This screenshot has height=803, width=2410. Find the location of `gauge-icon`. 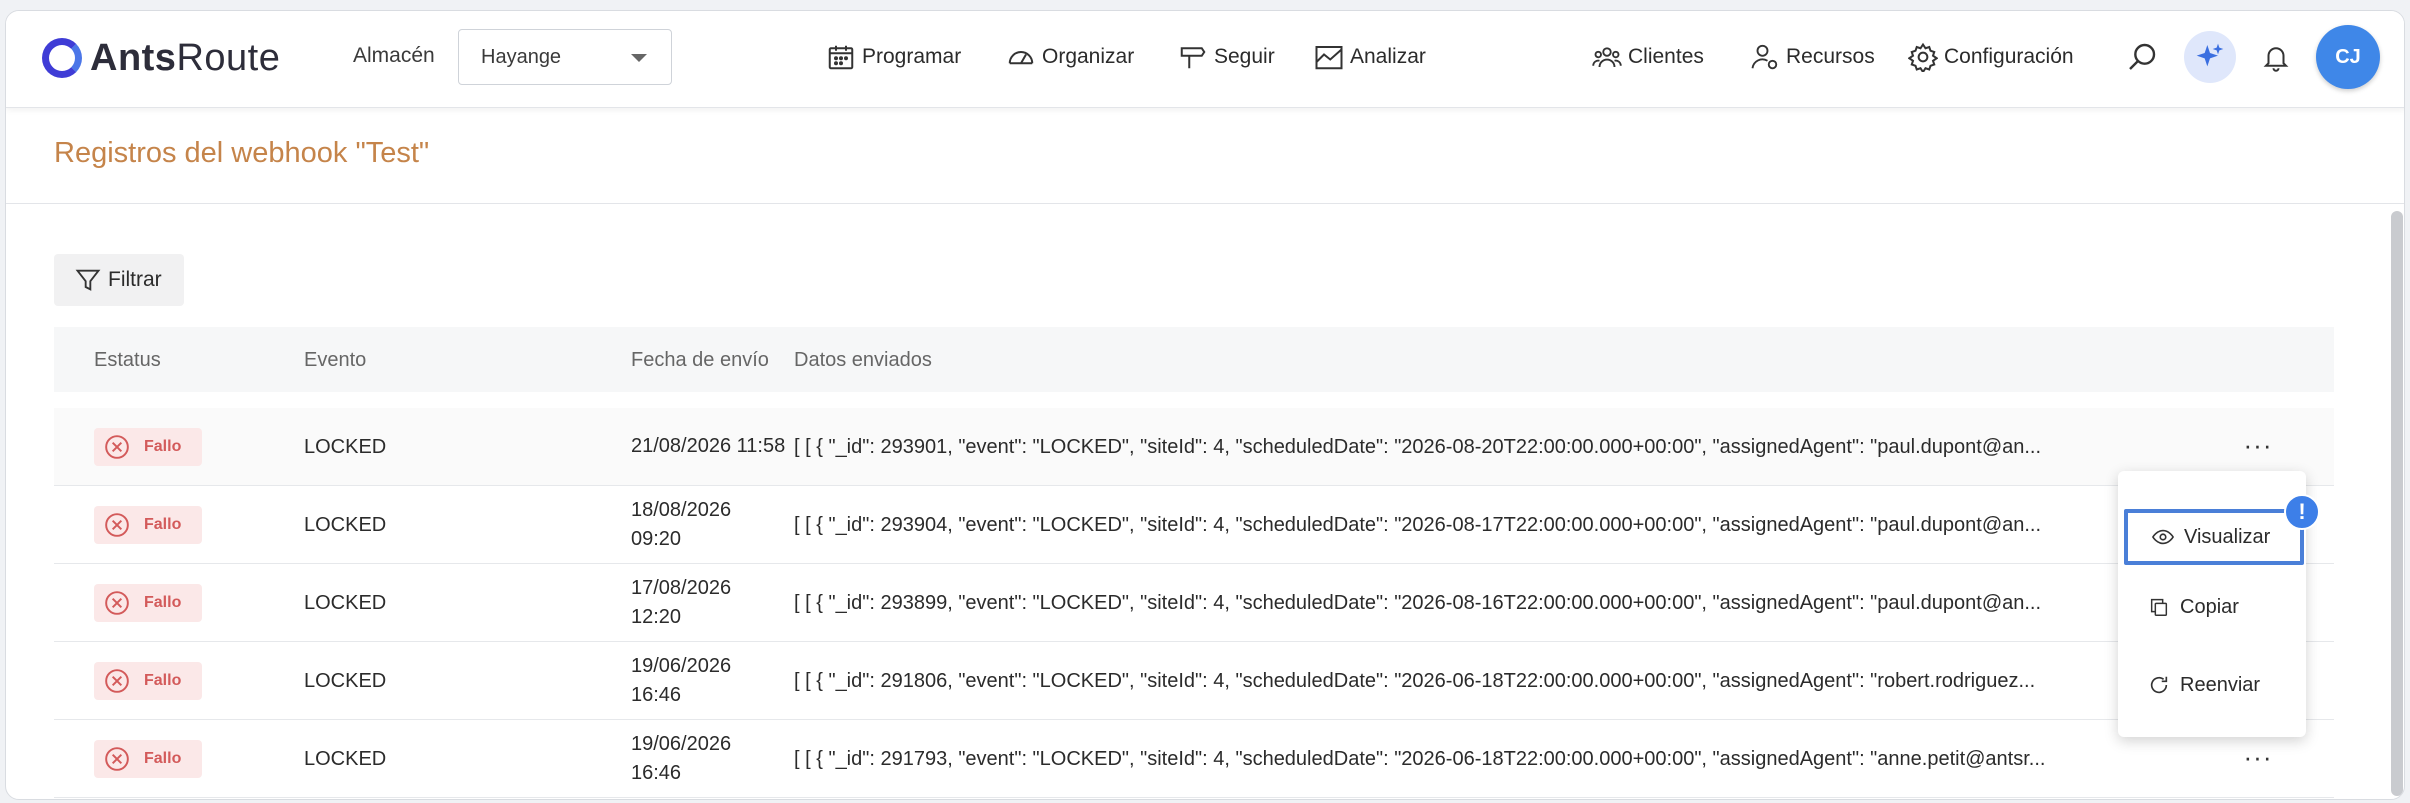

gauge-icon is located at coordinates (1021, 58).